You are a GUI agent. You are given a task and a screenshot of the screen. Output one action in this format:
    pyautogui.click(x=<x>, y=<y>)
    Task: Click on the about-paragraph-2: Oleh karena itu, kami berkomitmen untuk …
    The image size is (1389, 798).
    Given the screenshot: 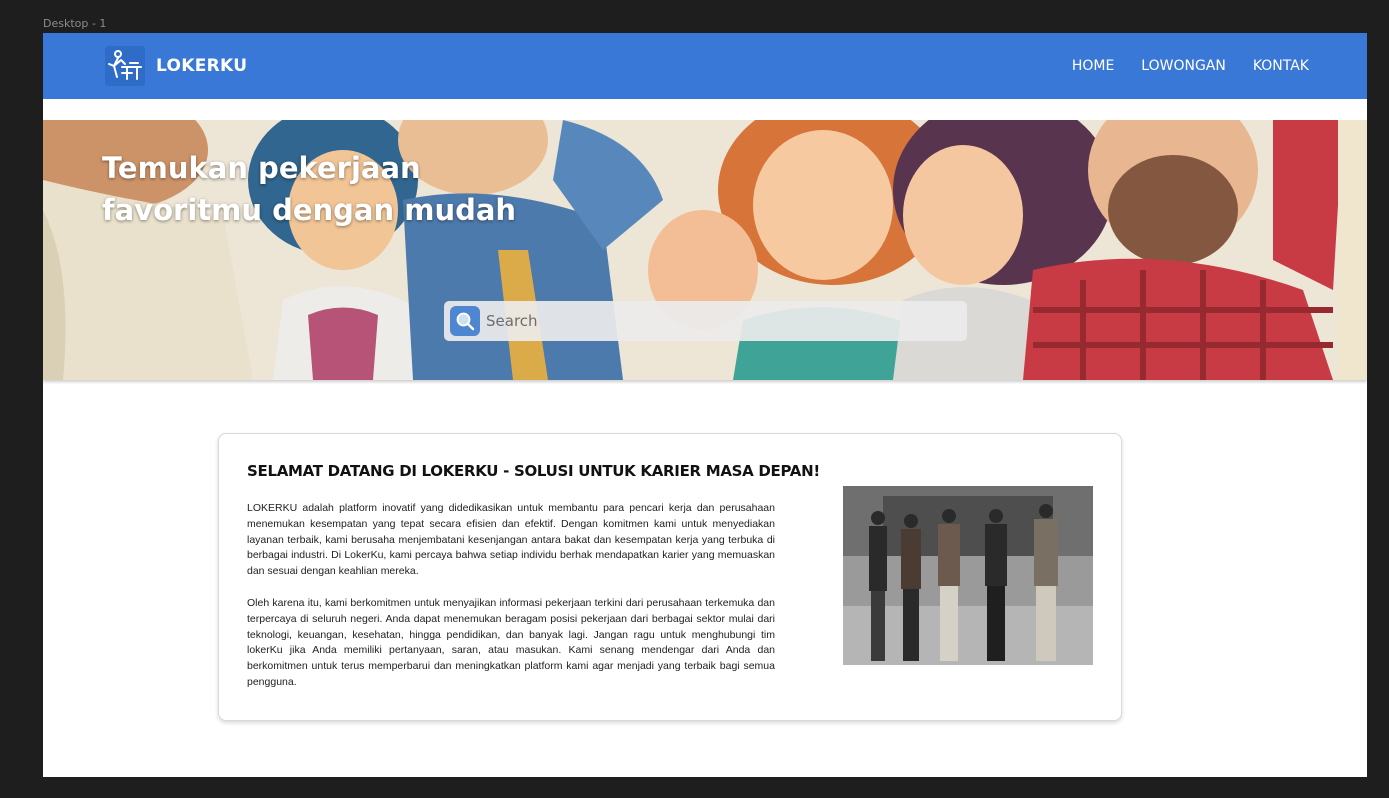 What is the action you would take?
    pyautogui.click(x=511, y=642)
    